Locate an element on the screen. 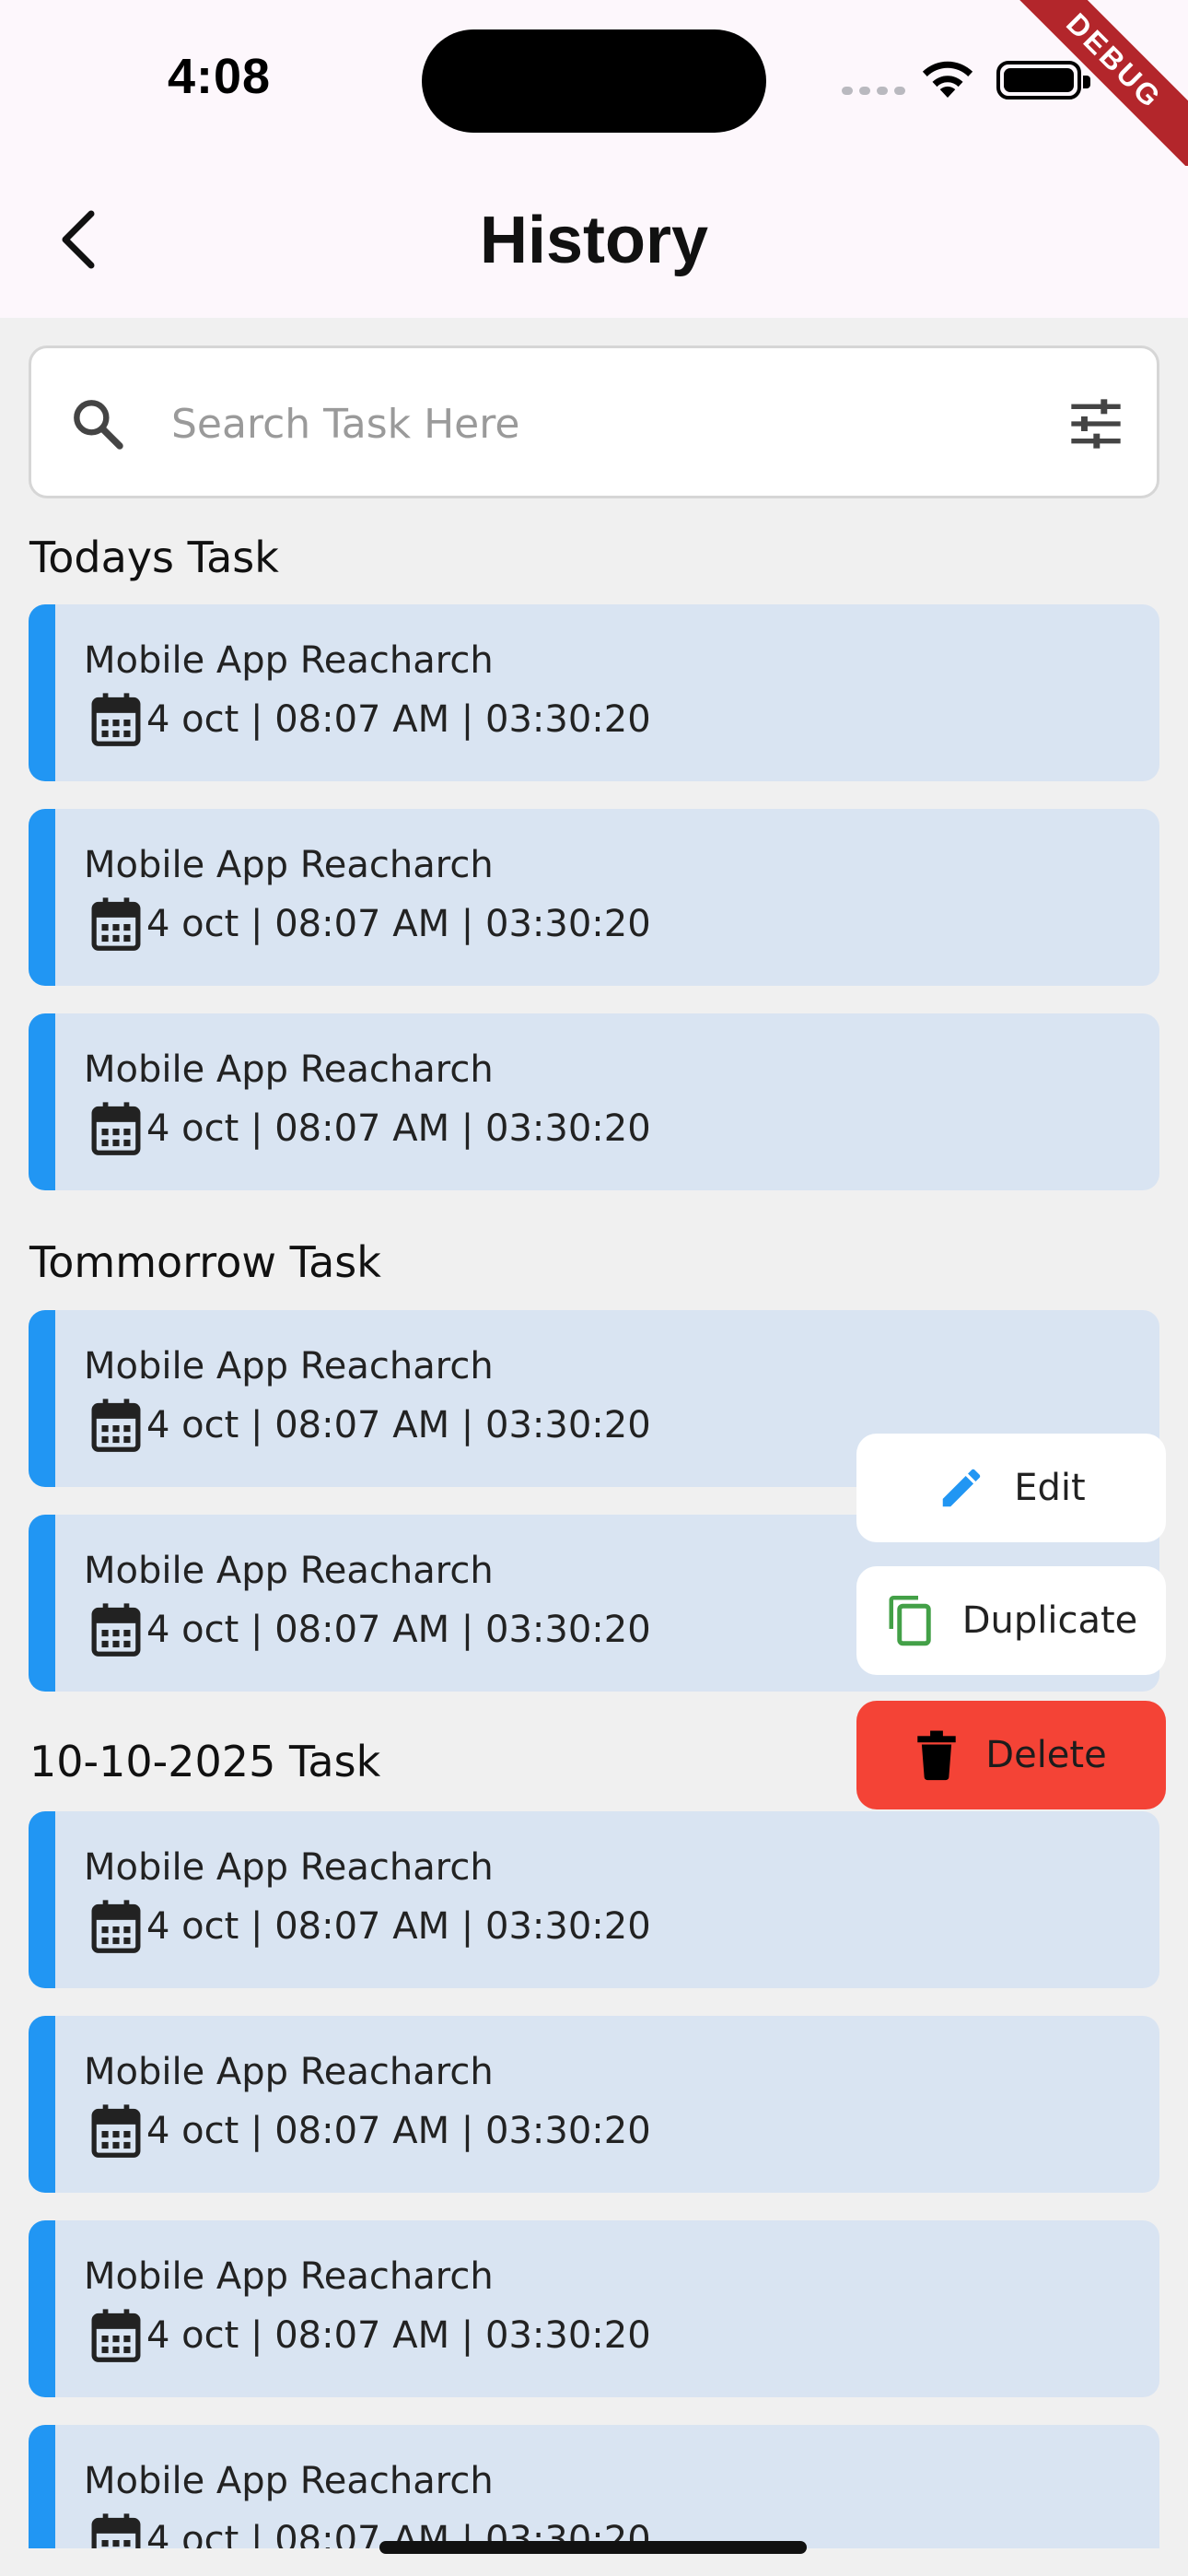 This screenshot has width=1188, height=2576. search-input is located at coordinates (585, 424).